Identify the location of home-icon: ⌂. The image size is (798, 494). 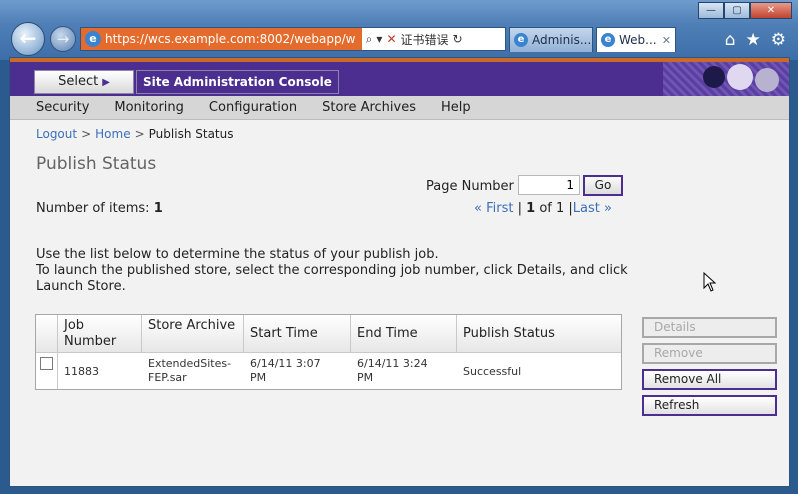
(730, 40).